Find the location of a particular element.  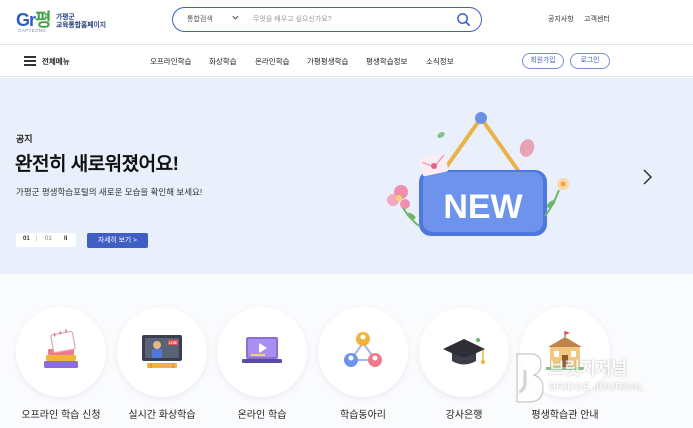

watermark-logo is located at coordinates (530, 378).